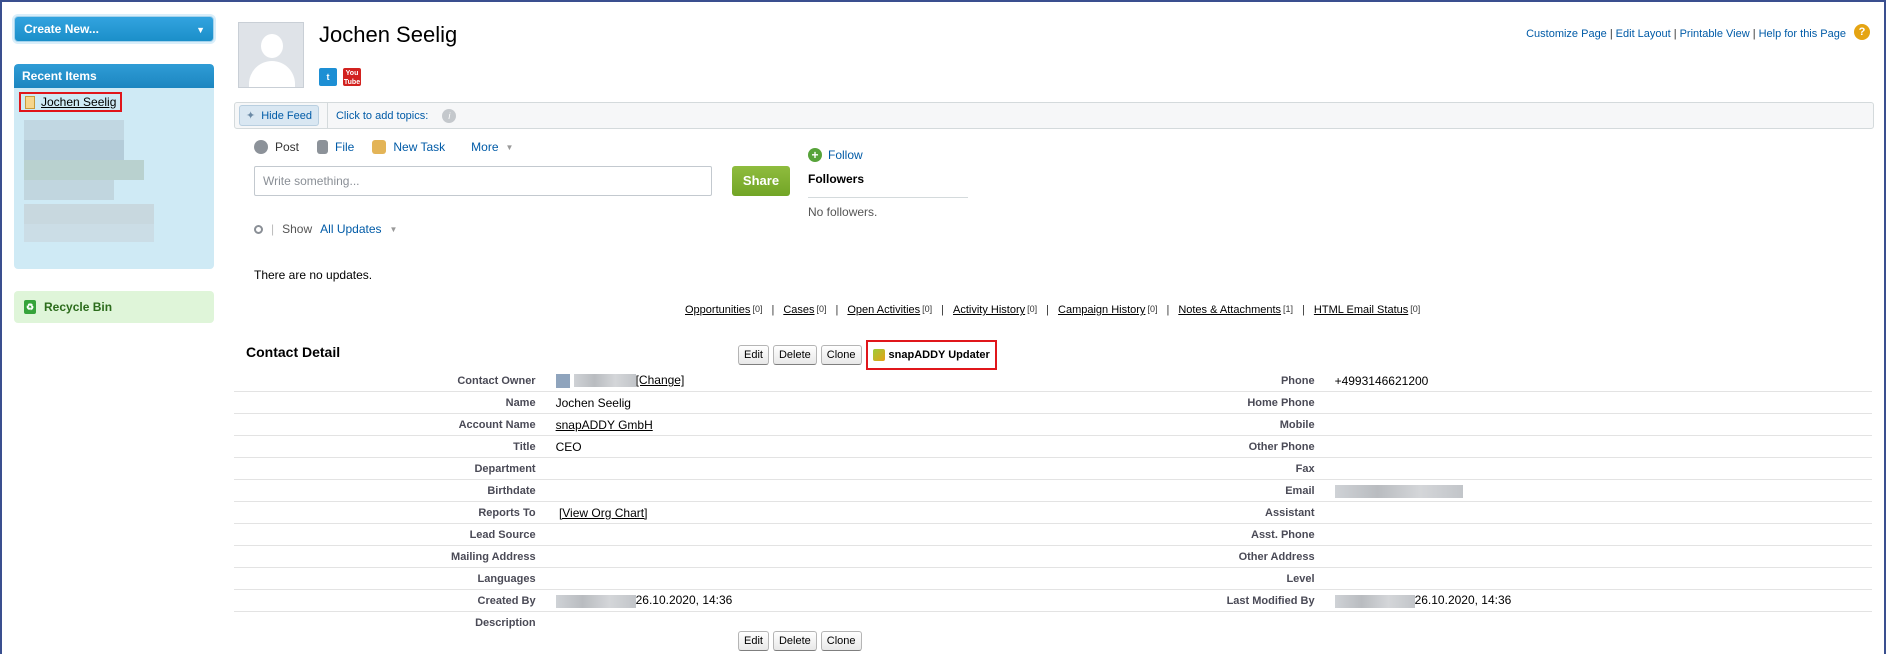 Image resolution: width=1886 pixels, height=654 pixels. I want to click on field-label: Languages, so click(390, 578).